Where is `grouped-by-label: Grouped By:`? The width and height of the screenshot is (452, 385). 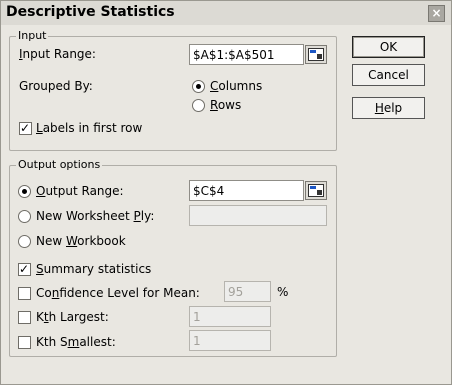 grouped-by-label: Grouped By: is located at coordinates (56, 86).